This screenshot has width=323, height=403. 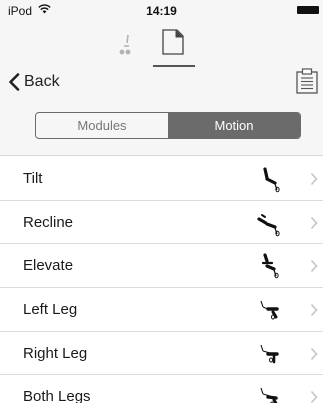 What do you see at coordinates (42, 81) in the screenshot?
I see `back-label: Back` at bounding box center [42, 81].